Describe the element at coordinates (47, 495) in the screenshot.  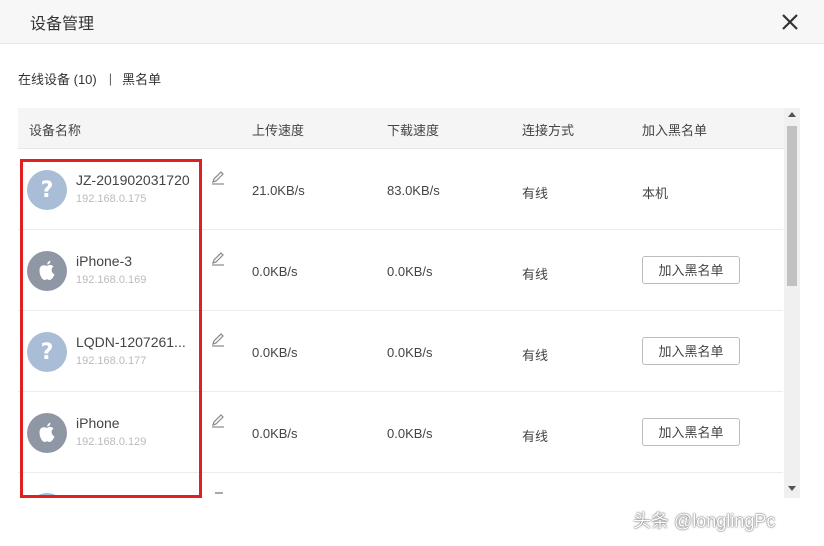
I see `question-icon` at that location.